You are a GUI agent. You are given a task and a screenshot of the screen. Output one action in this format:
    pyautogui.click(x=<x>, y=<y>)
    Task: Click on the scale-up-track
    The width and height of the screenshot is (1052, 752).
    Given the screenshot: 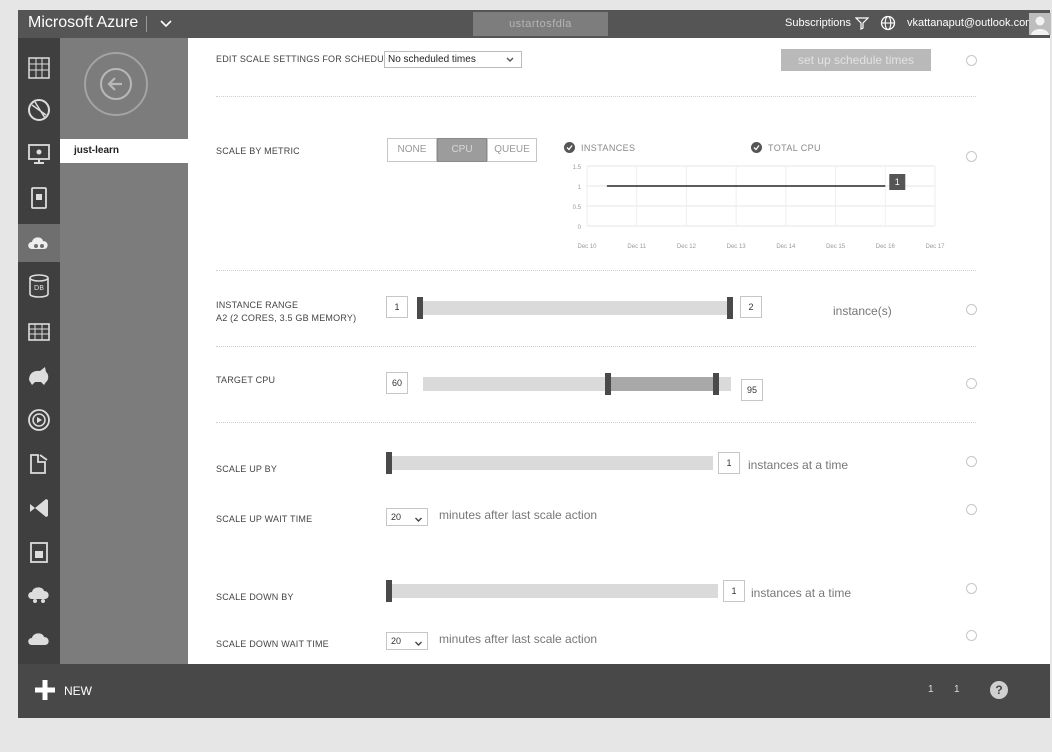 What is the action you would take?
    pyautogui.click(x=550, y=463)
    